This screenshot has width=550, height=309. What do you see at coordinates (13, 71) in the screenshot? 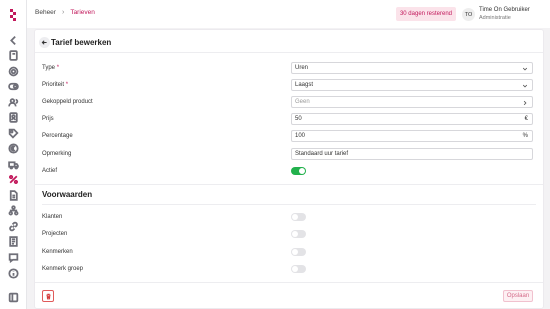
I see `gear-icon` at bounding box center [13, 71].